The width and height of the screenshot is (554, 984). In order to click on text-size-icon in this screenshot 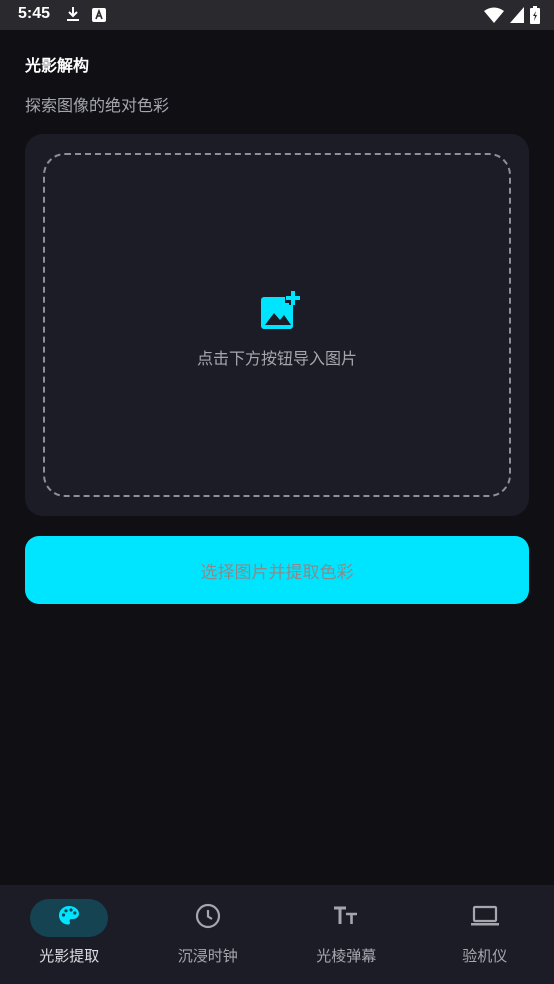, I will do `click(346, 918)`.